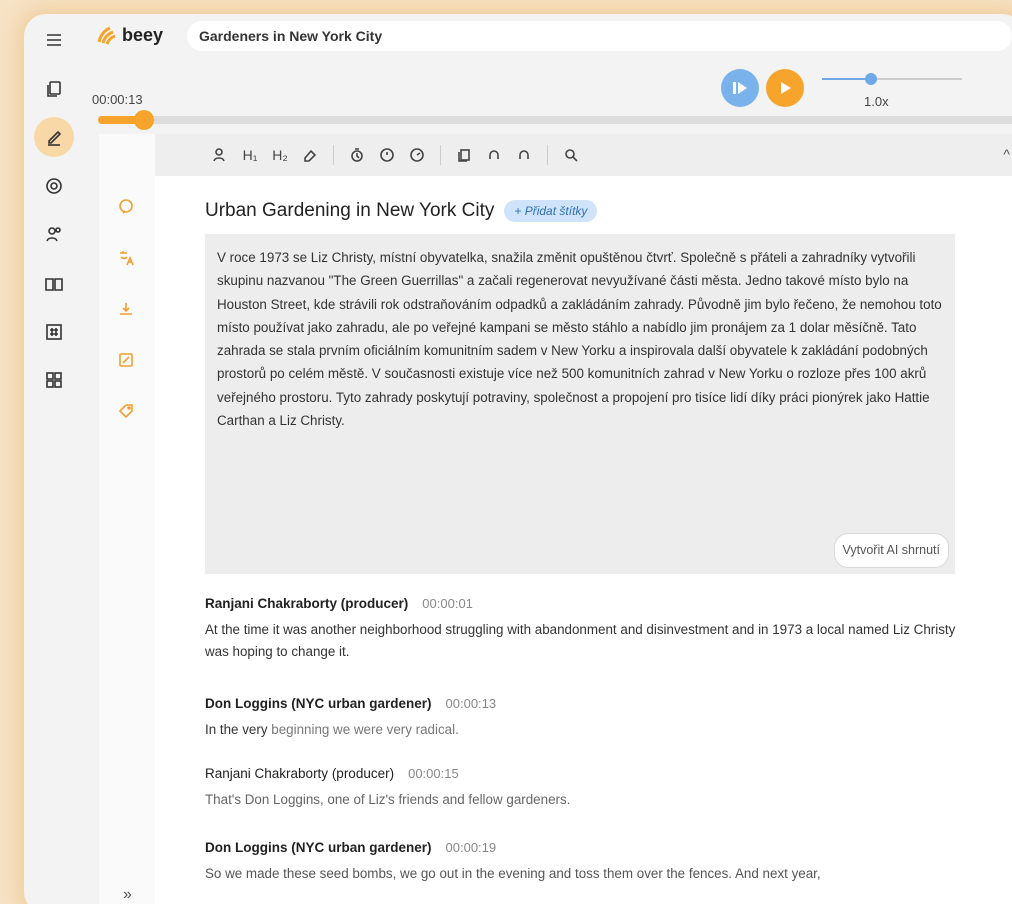 This screenshot has width=1012, height=904. I want to click on segment-timestamp: 00:00:01, so click(447, 603).